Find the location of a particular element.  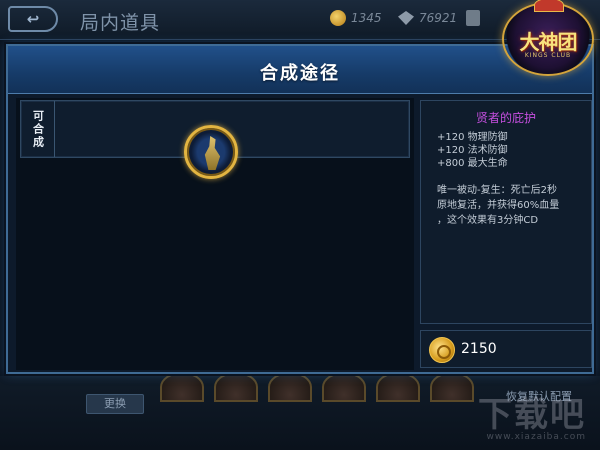

can-compose-label: 可合成 is located at coordinates (38, 129).